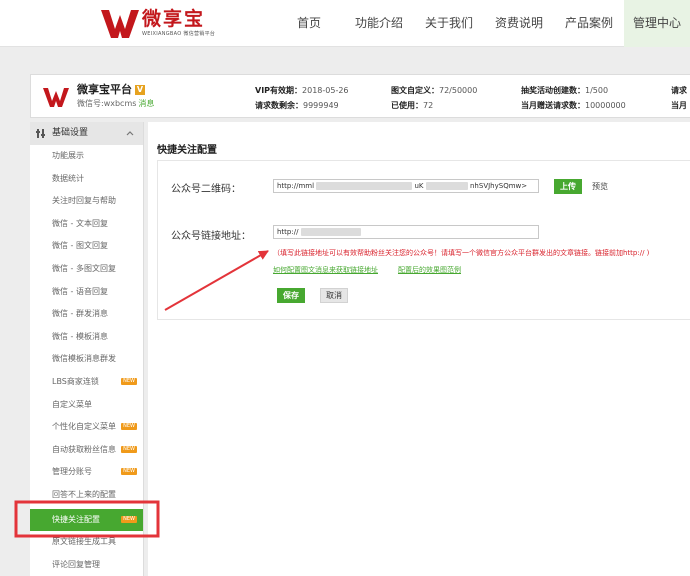 The width and height of the screenshot is (690, 576). Describe the element at coordinates (429, 270) in the screenshot. I see `help-link-example: 配置后的效果图范例` at that location.